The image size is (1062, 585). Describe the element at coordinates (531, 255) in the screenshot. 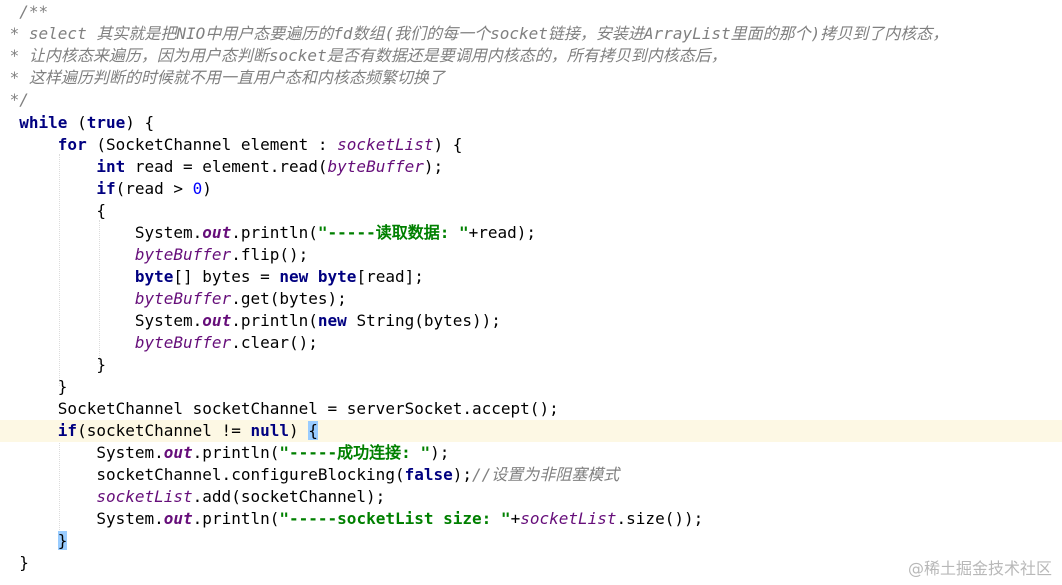

I see `code-line: byteBuffer.flip();` at that location.